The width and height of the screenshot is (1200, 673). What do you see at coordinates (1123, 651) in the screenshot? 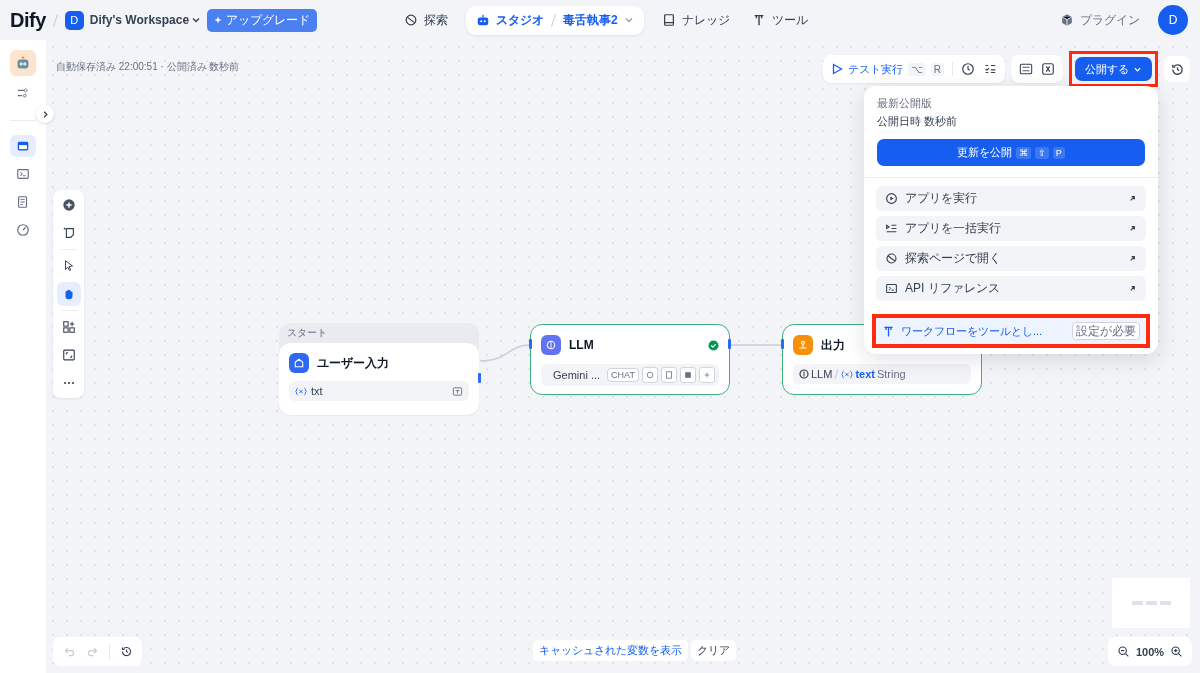
I see `zoom-out-icon` at bounding box center [1123, 651].